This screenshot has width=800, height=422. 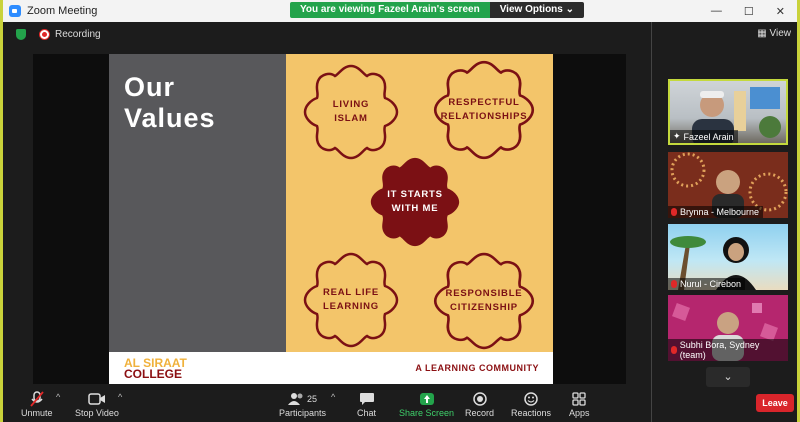 I want to click on view-options-button: View Options ⌄, so click(x=537, y=10).